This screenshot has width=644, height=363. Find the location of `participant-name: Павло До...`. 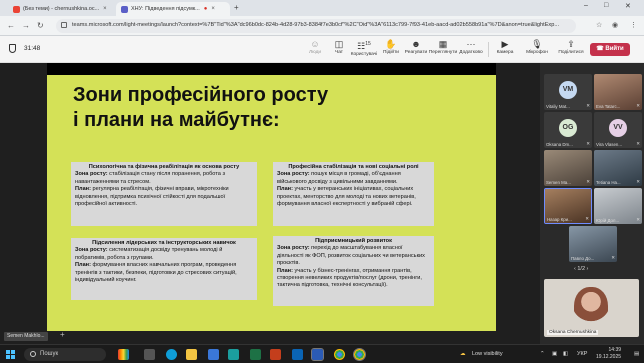

participant-name: Павло До... is located at coordinates (583, 258).